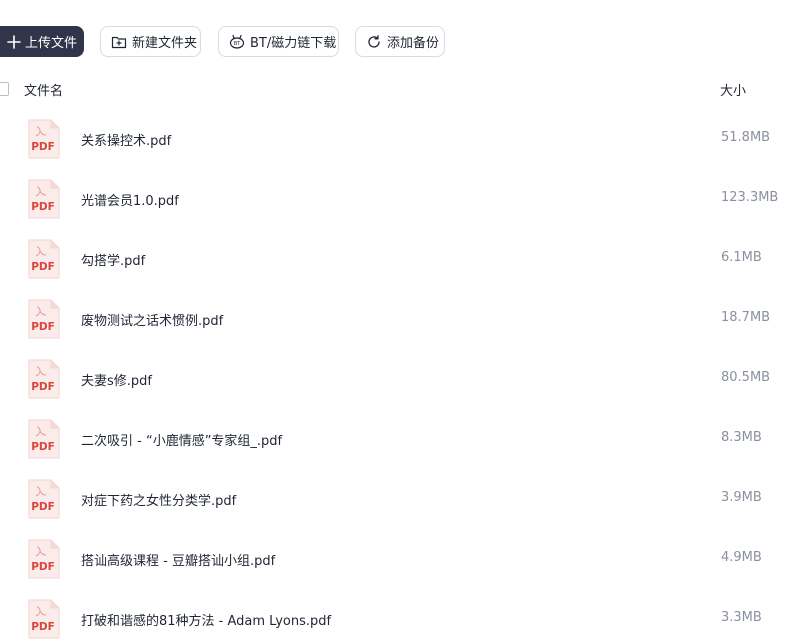 The image size is (806, 641). What do you see at coordinates (746, 317) in the screenshot?
I see `file-size: 18.7MB` at bounding box center [746, 317].